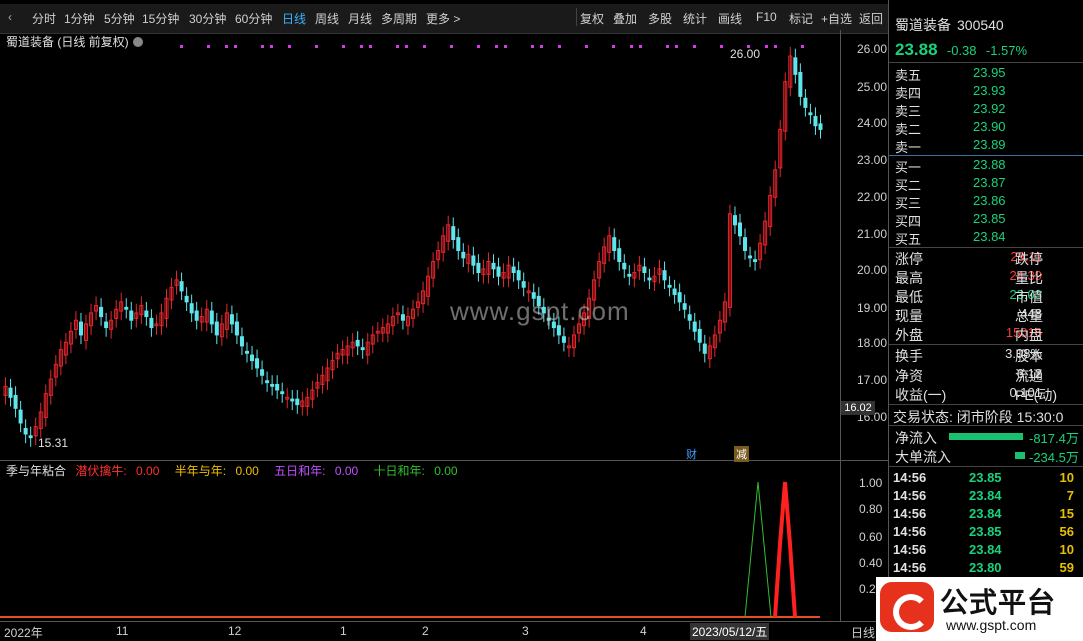 Image resolution: width=1083 pixels, height=641 pixels. Describe the element at coordinates (908, 167) in the screenshot. I see `bid-label: 买一` at that location.